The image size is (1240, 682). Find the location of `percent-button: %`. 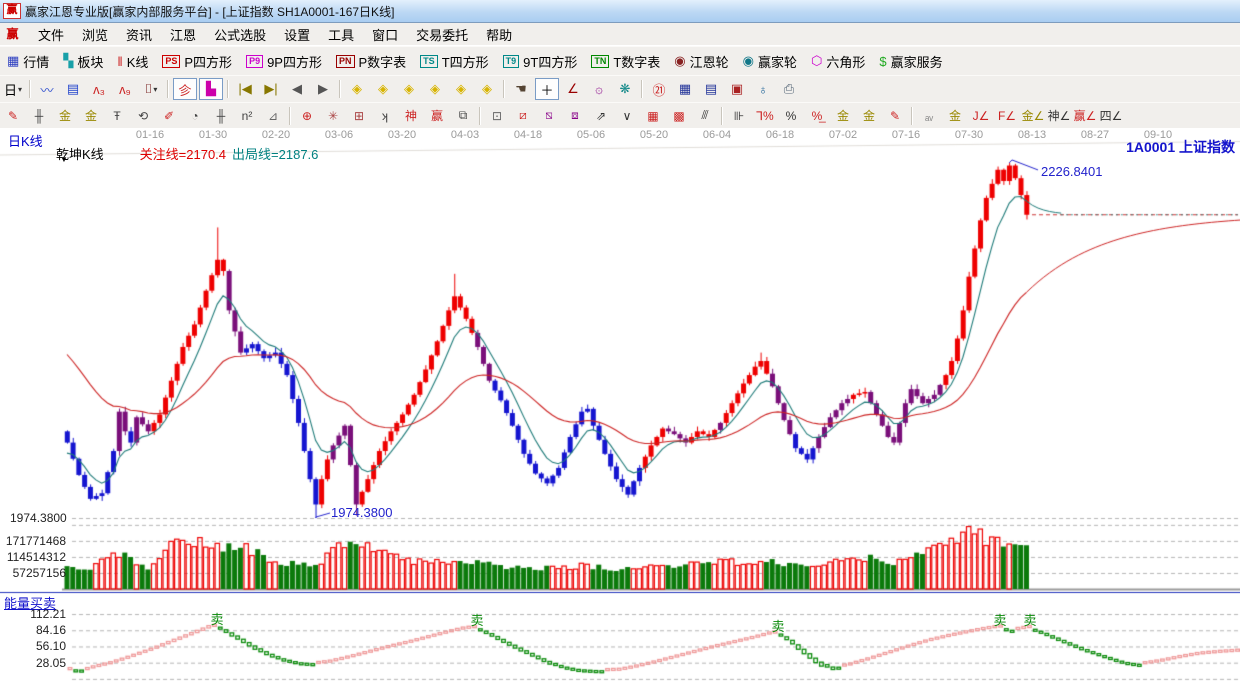

percent-button: % is located at coordinates (791, 115).